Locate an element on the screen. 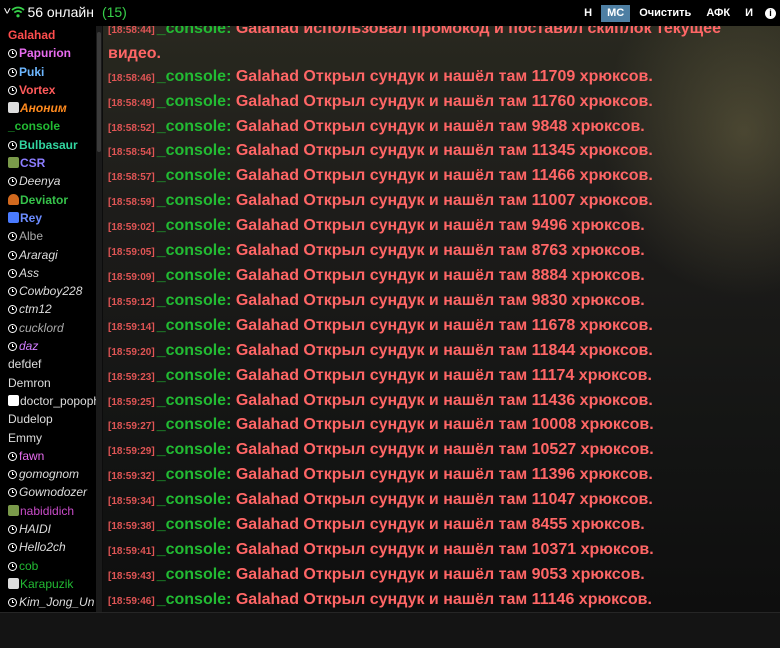 Image resolution: width=780 pixels, height=648 pixels. user-list-scroll-thumb is located at coordinates (99, 92).